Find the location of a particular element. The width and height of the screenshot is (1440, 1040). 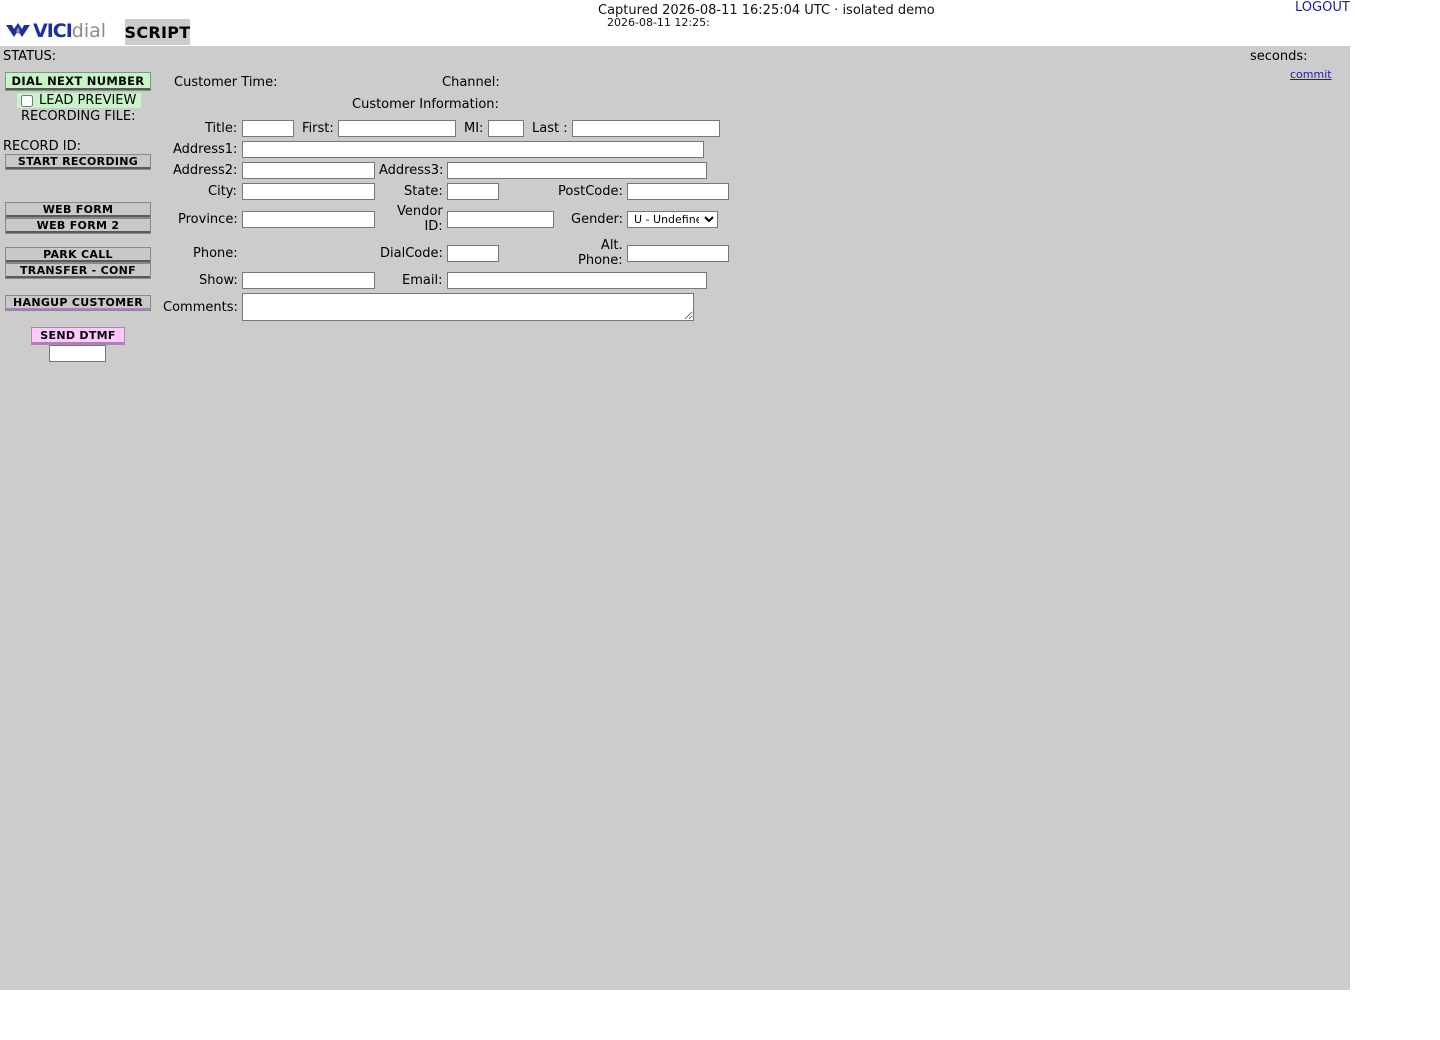

address2-field is located at coordinates (308, 170).